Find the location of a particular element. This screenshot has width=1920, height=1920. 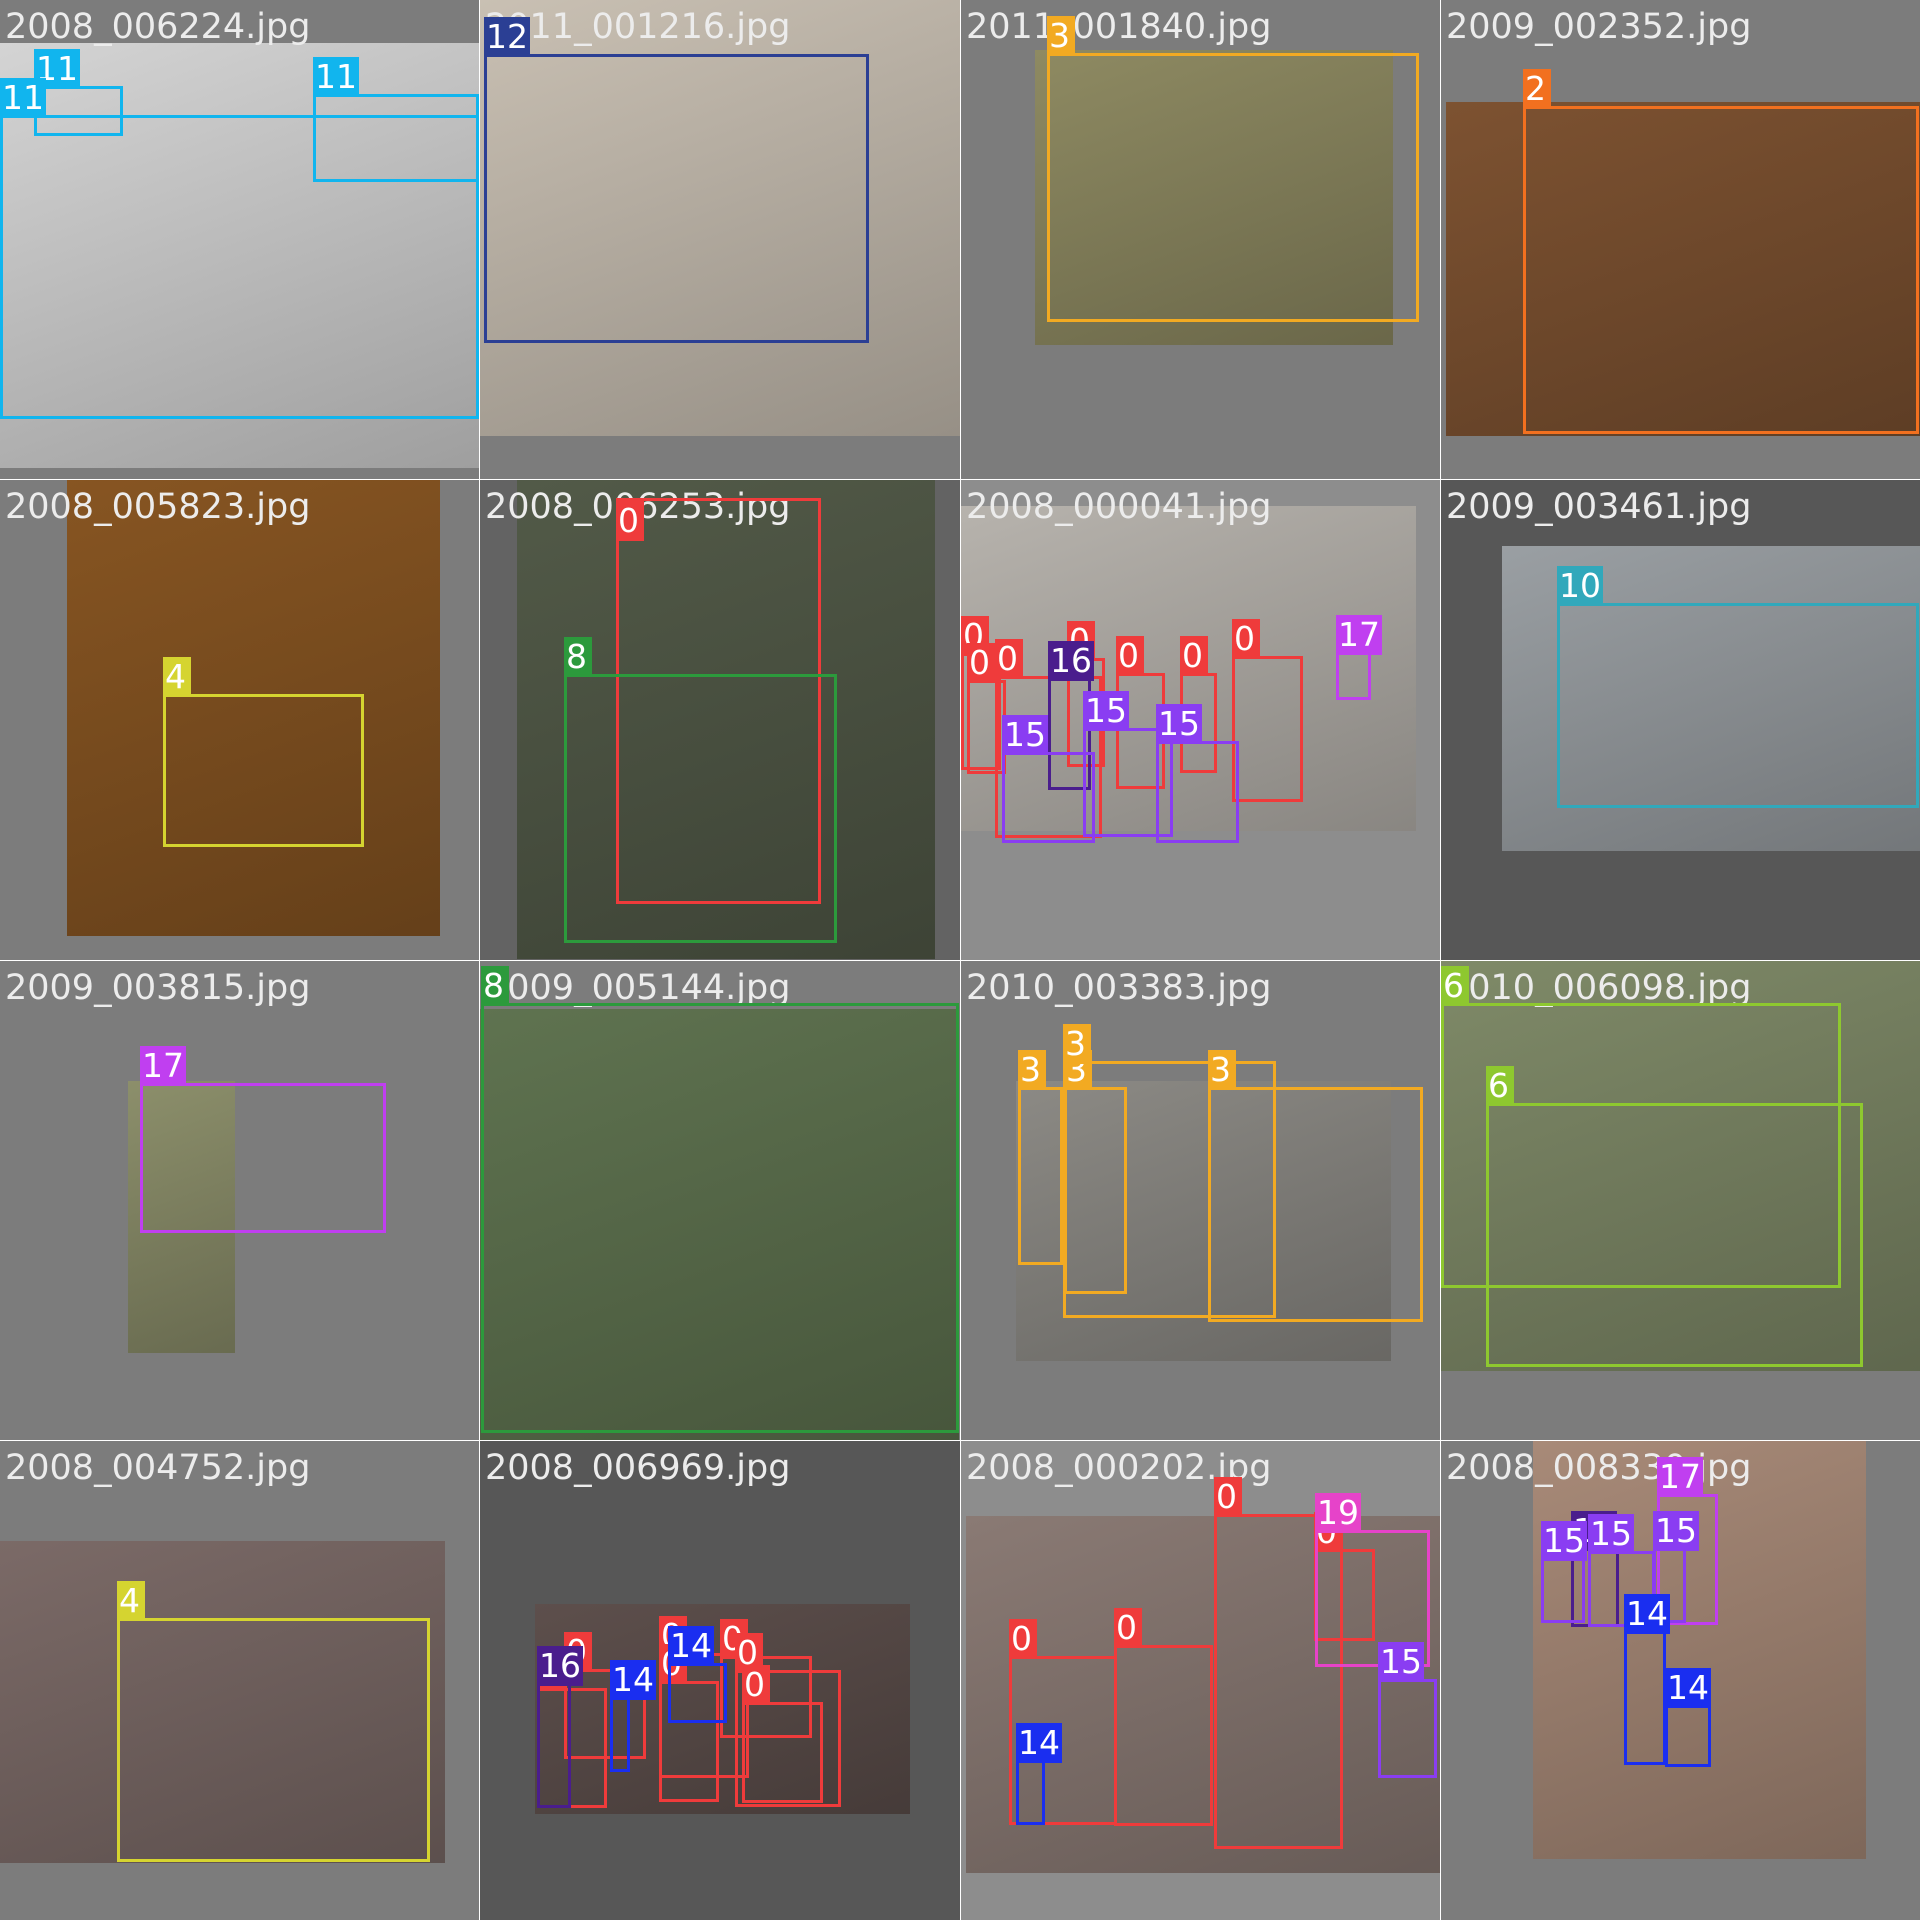

tile-filename: 2008_008330.jpg is located at coordinates (1599, 1468).